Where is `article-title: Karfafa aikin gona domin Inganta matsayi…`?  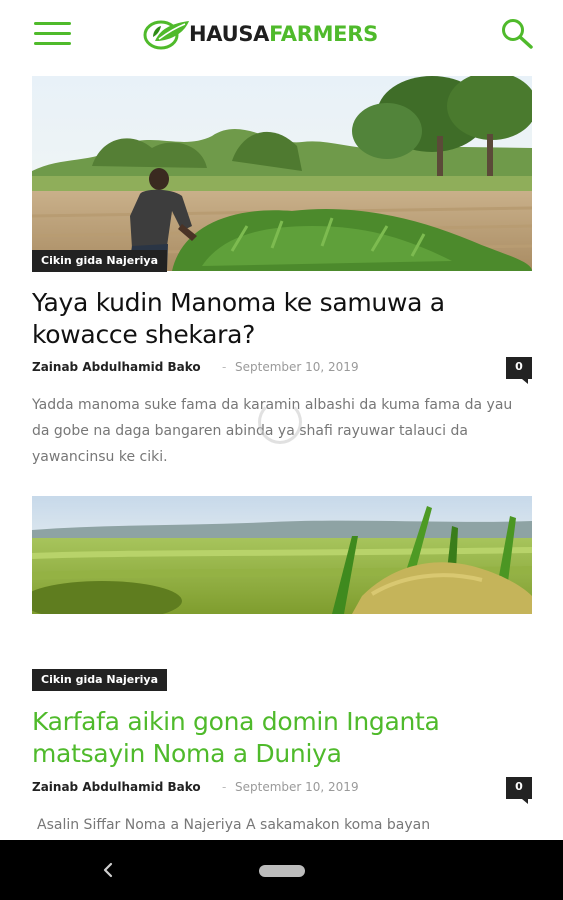
article-title: Karfafa aikin gona domin Inganta matsayi… is located at coordinates (284, 738).